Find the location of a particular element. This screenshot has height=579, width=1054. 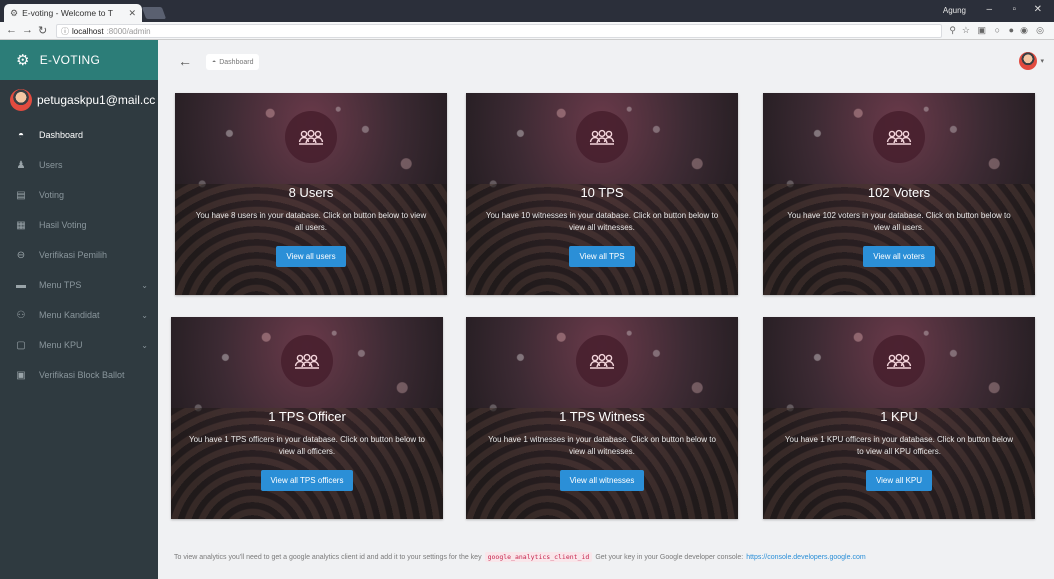

info-icon: ⓘ is located at coordinates (65, 31).